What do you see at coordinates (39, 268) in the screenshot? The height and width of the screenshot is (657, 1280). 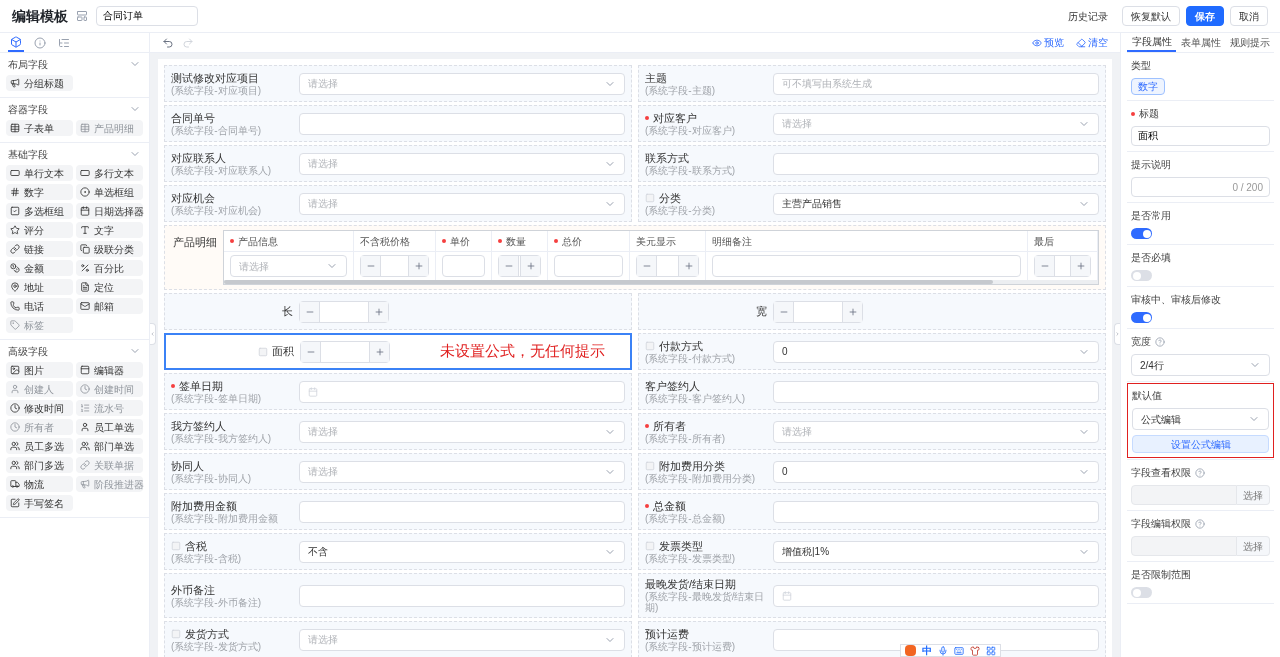 I see `field-type-item: 金额` at bounding box center [39, 268].